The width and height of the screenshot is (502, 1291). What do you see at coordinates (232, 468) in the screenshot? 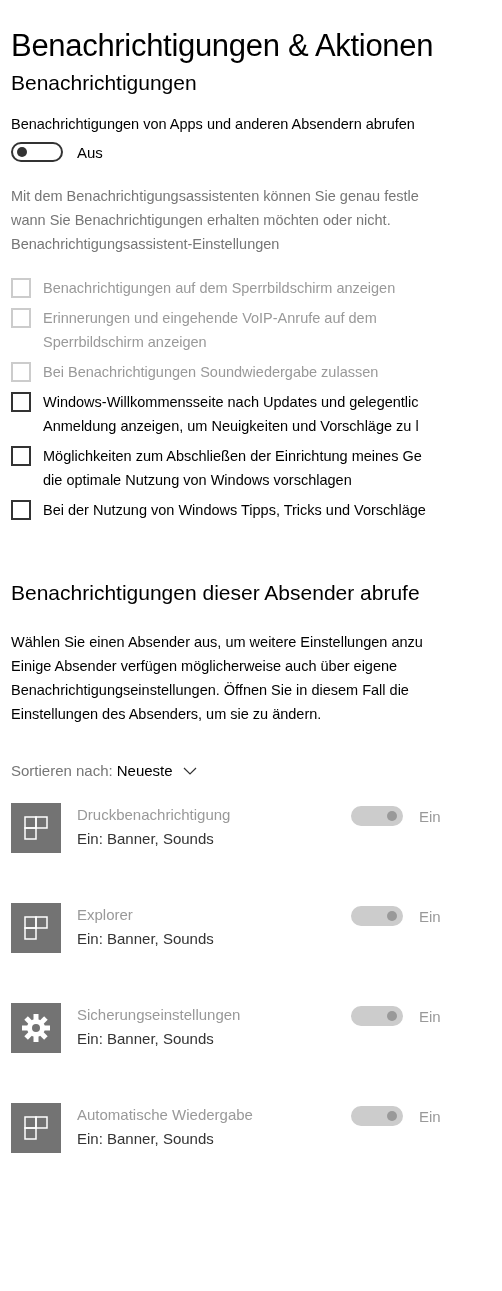
I see `checkbox-label: Möglichkeiten zum Abschließen der Einrichtung meines Ge die optimale Nutzung von Windows vorschlagen` at bounding box center [232, 468].